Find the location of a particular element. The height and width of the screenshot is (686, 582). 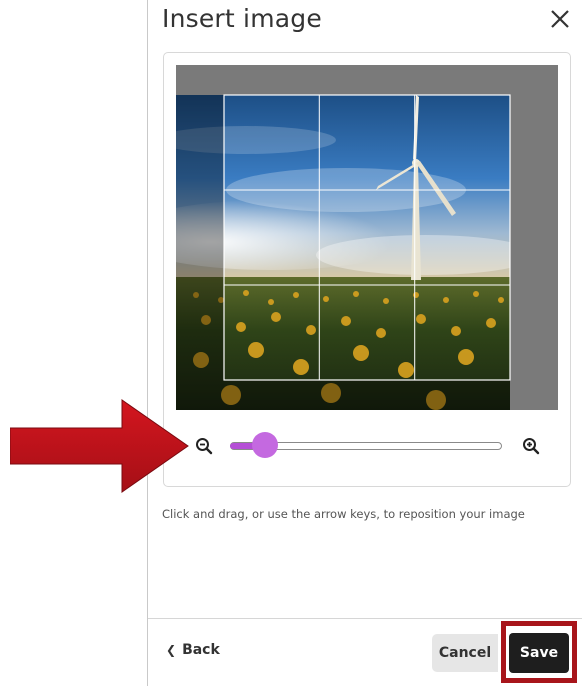

footer-divider is located at coordinates (365, 618).